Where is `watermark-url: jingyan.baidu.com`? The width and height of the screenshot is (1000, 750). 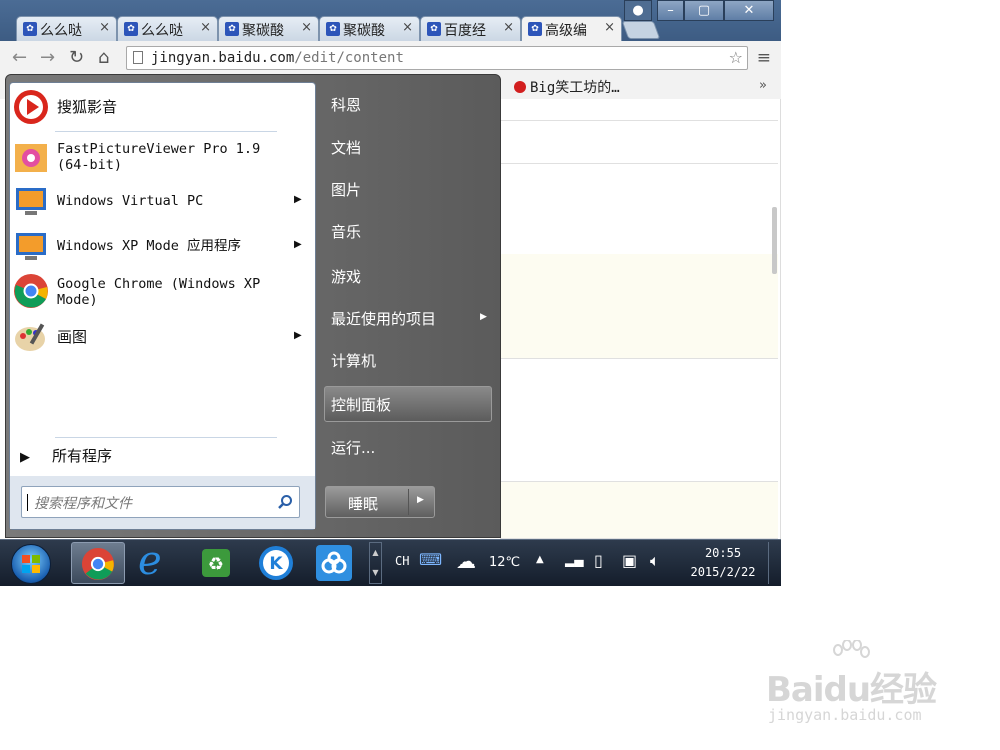
watermark-url: jingyan.baidu.com is located at coordinates (845, 715).